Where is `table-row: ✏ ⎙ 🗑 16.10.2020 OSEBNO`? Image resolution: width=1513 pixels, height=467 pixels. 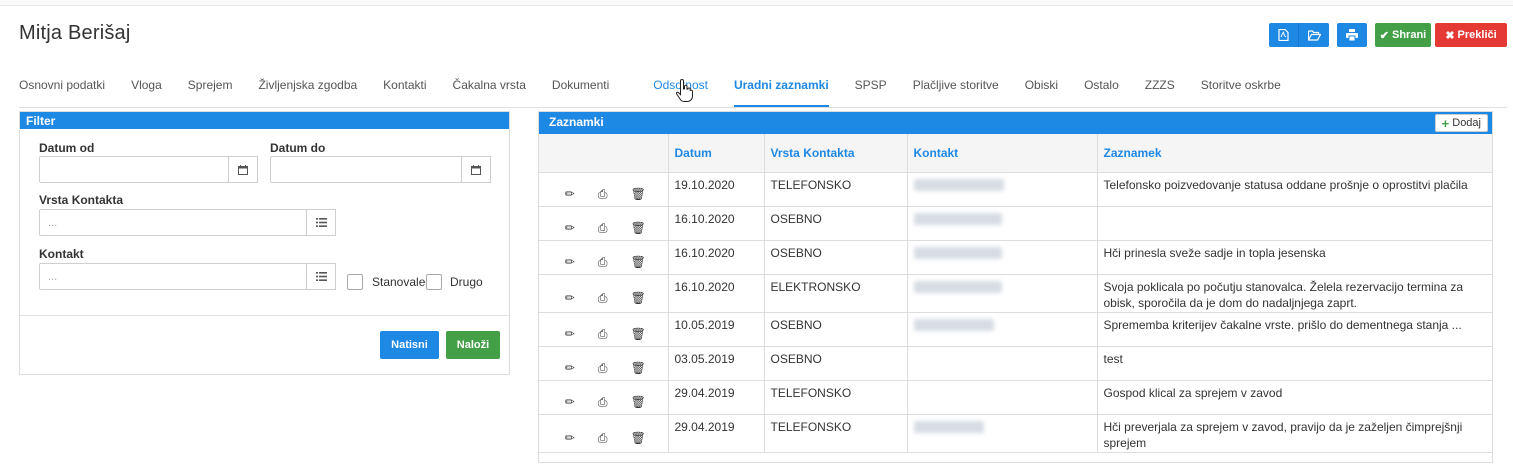 table-row: ✏ ⎙ 🗑 16.10.2020 OSEBNO is located at coordinates (1016, 223).